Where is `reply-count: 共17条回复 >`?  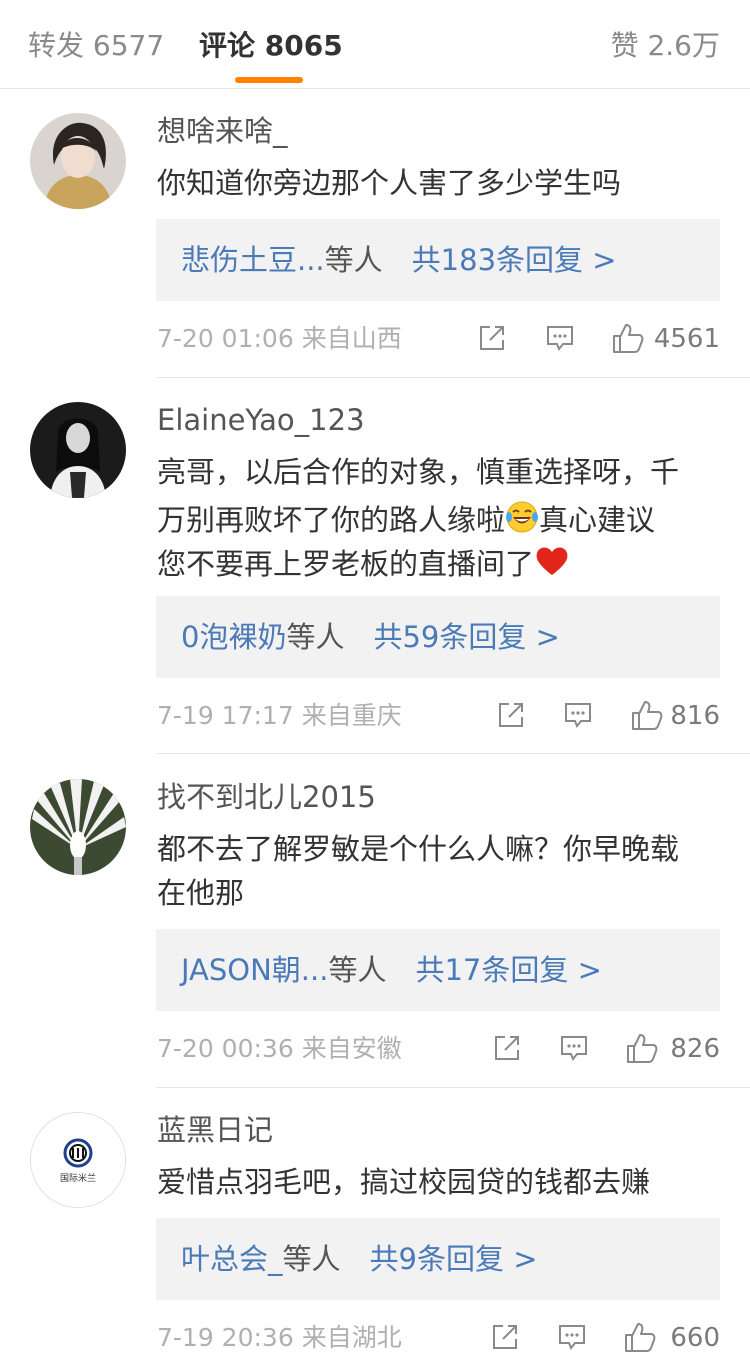
reply-count: 共17条回复 > is located at coordinates (508, 970).